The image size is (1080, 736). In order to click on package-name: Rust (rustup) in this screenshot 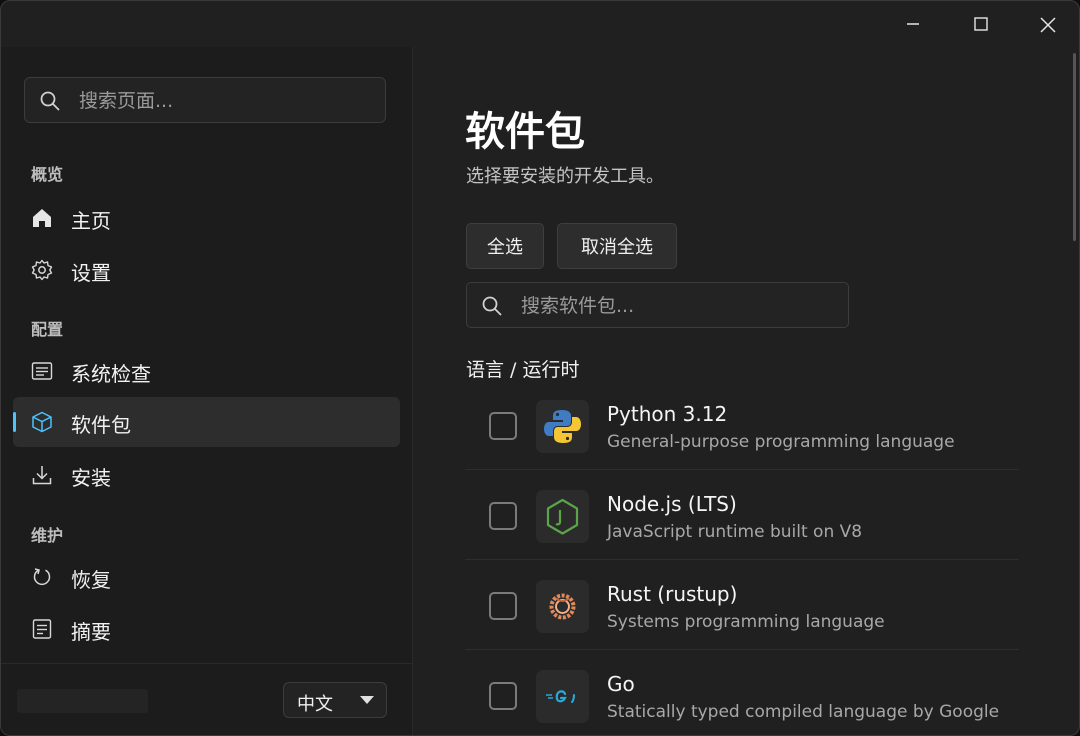, I will do `click(672, 594)`.